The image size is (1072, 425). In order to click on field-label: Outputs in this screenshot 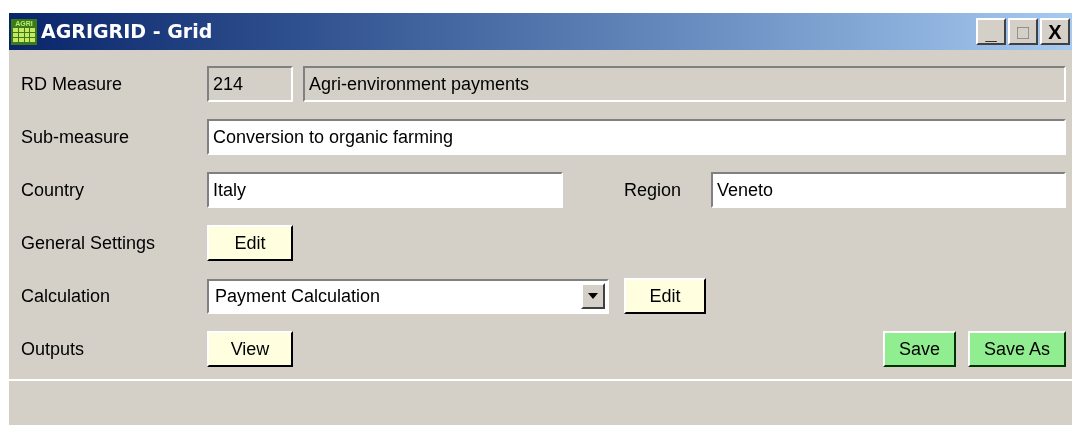, I will do `click(53, 349)`.